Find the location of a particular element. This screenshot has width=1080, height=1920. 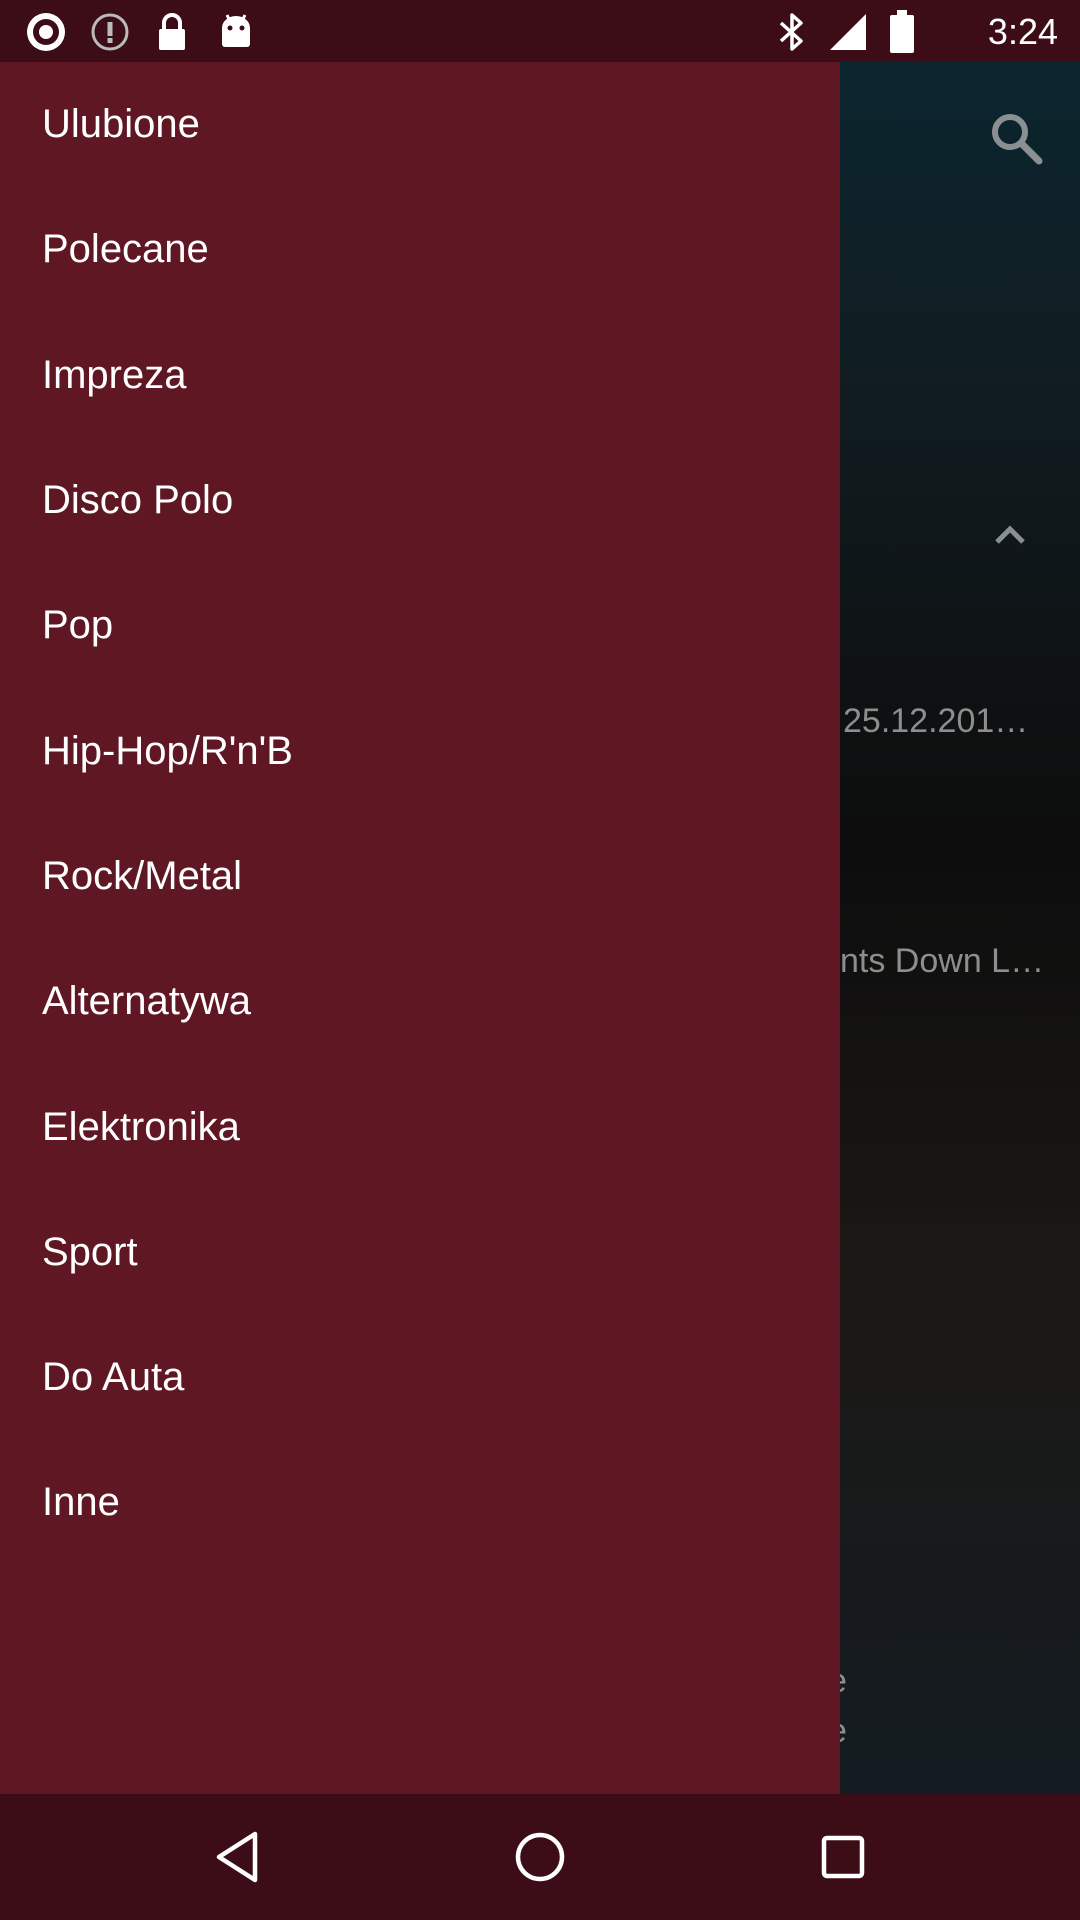

chevron-up-icon is located at coordinates (1010, 535).